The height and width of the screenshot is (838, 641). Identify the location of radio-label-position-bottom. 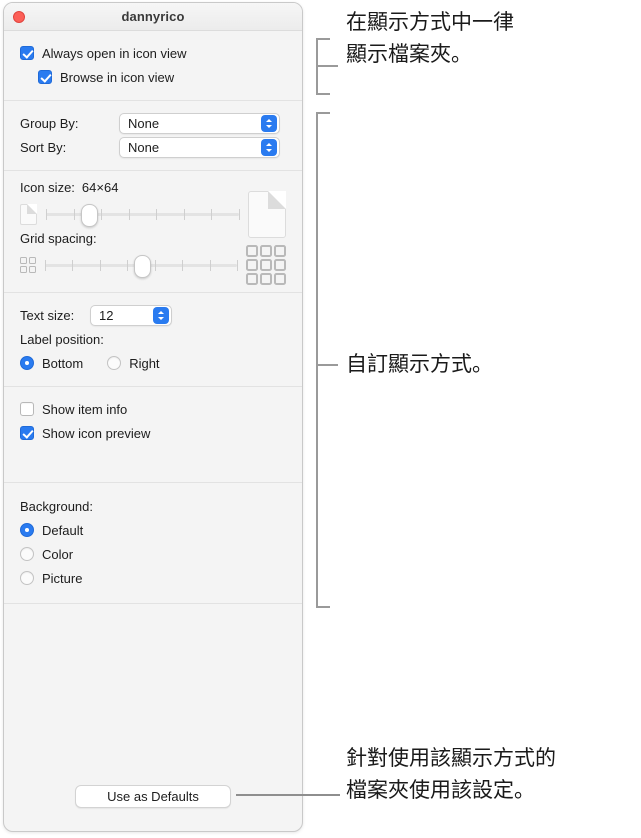
(27, 363).